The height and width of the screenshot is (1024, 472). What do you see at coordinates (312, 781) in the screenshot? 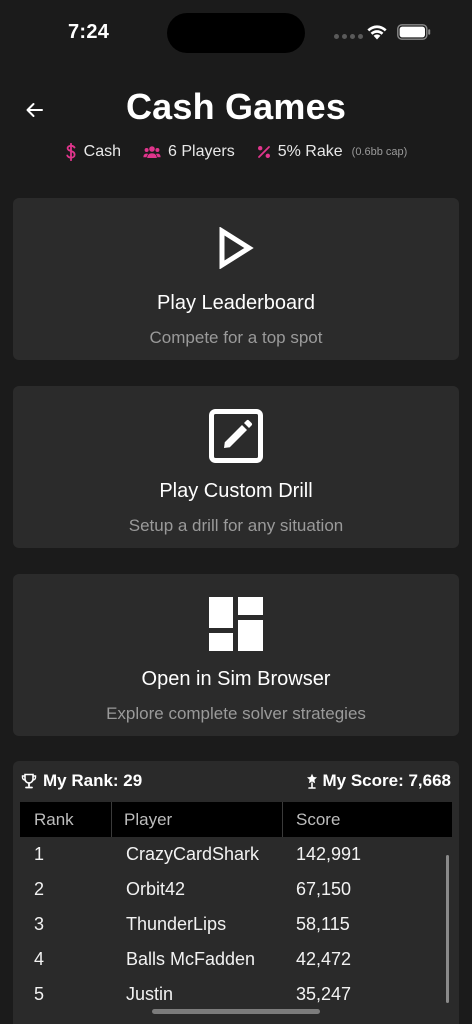
I see `star-award-icon` at bounding box center [312, 781].